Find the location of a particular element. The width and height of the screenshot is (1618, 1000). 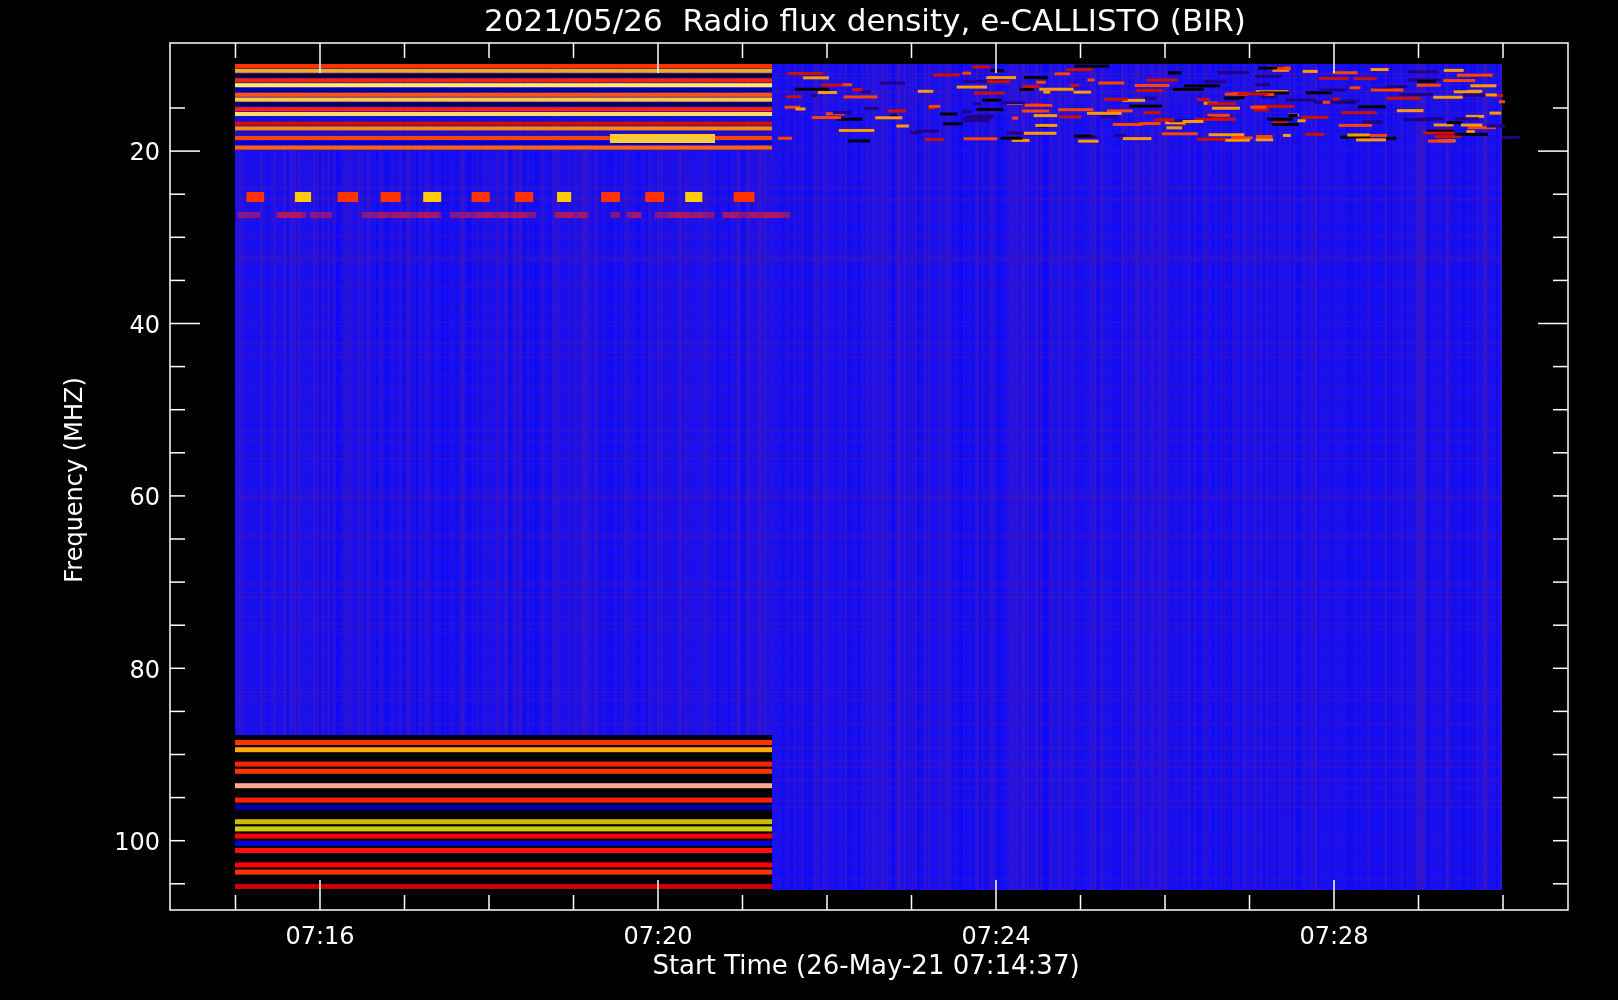

chart-title: 2021/05/26 Radio flux density, e-CALLISTO (BIR) is located at coordinates (865, 20).